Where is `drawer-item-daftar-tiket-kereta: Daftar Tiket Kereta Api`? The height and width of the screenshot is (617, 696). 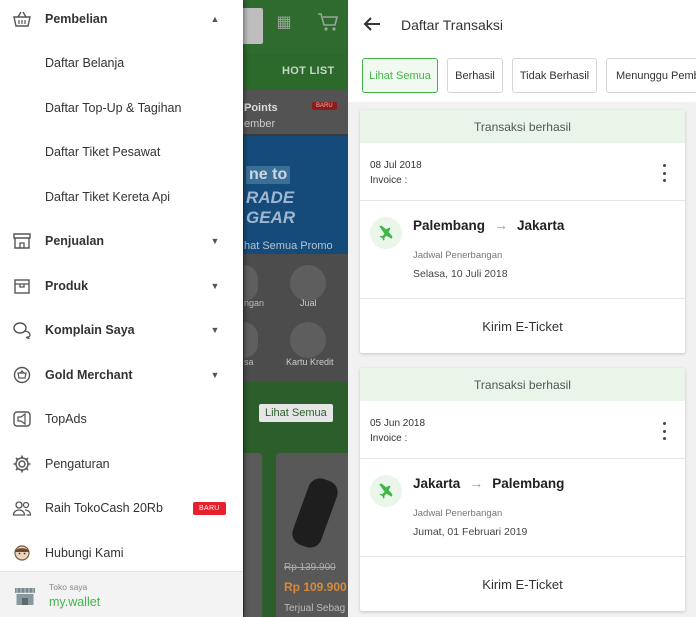
drawer-item-daftar-tiket-kereta: Daftar Tiket Kereta Api is located at coordinates (121, 197).